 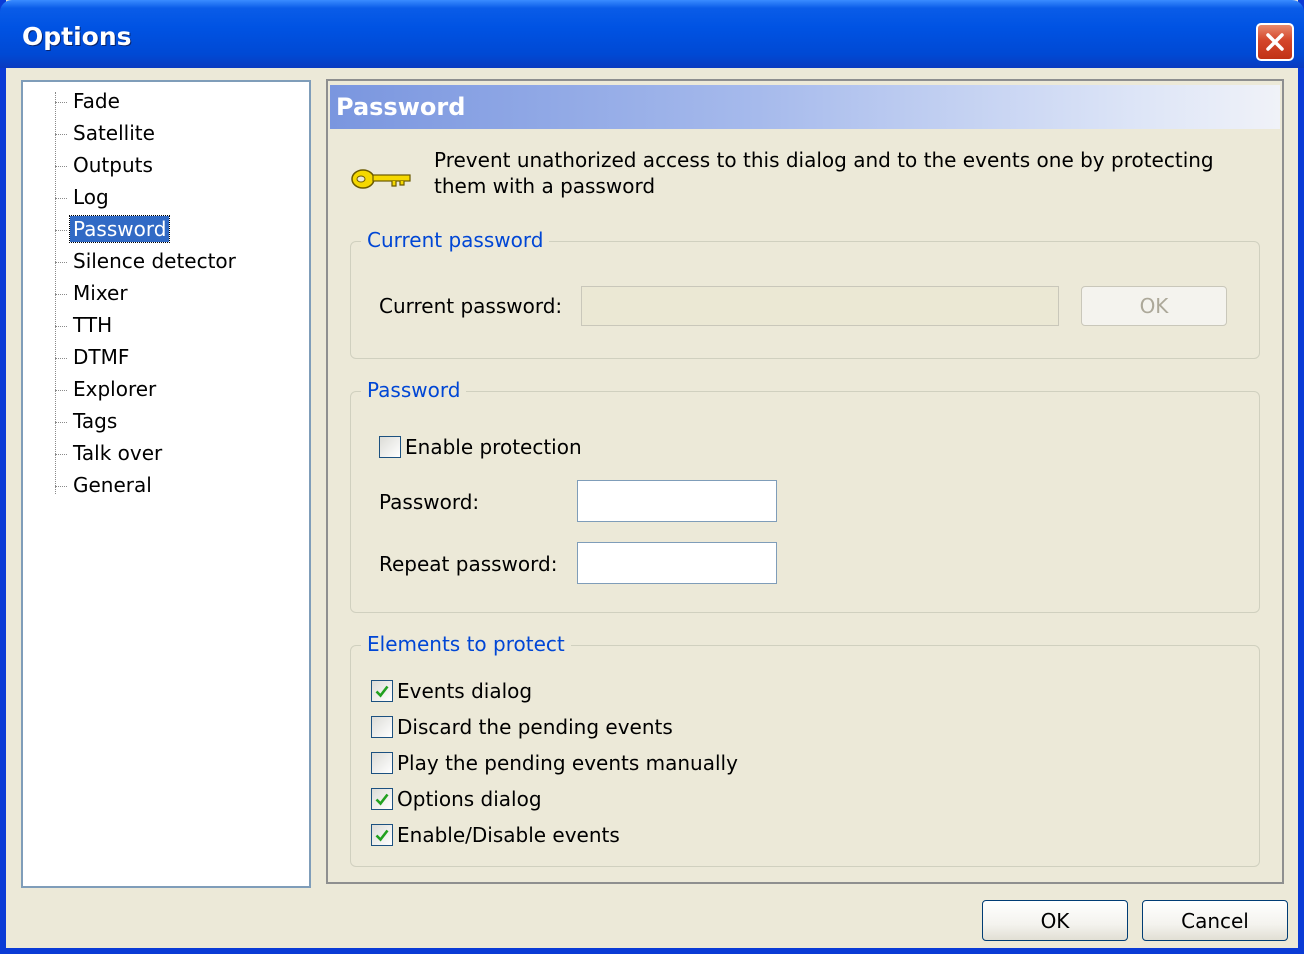 I want to click on tree-item-label: General, so click(x=112, y=485).